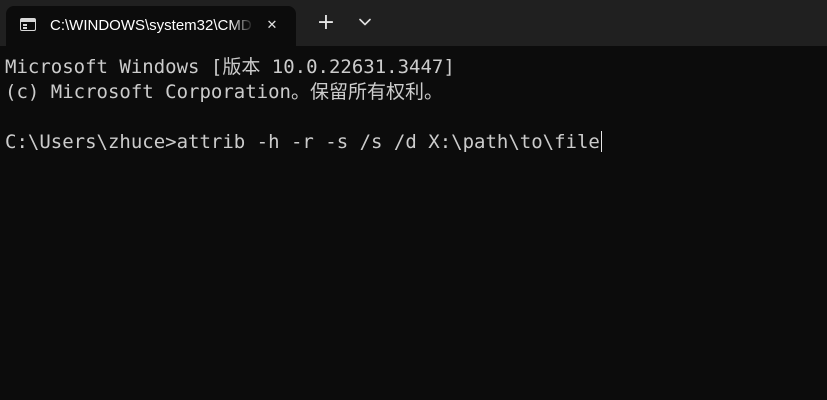 This screenshot has width=827, height=400. Describe the element at coordinates (413, 117) in the screenshot. I see `output-line-blank` at that location.